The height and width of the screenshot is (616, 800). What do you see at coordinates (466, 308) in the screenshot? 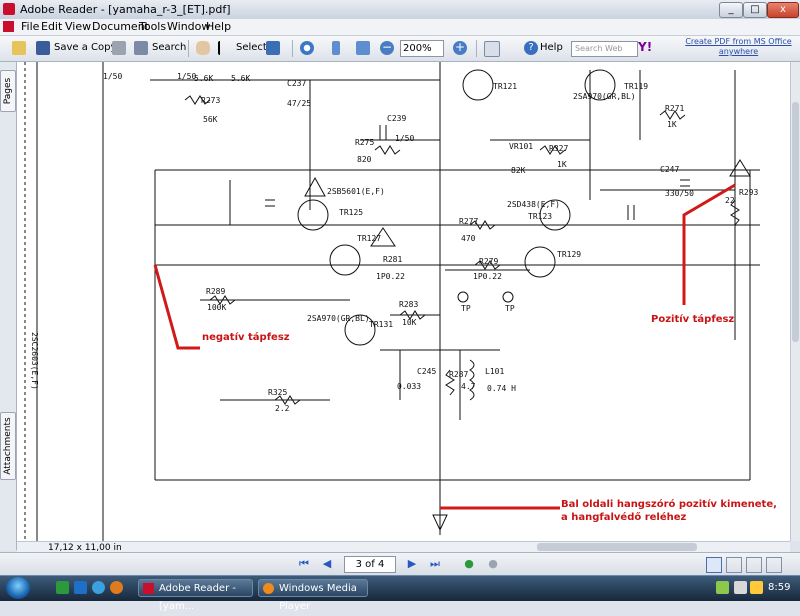
I see `label-tp-1: TP` at bounding box center [466, 308].